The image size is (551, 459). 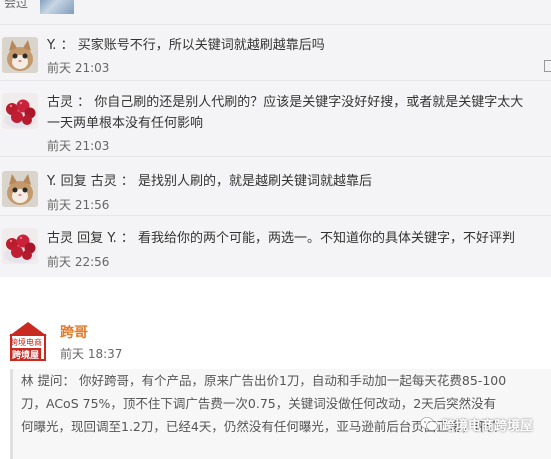 I want to click on reply-username: Y. ：, so click(x=60, y=45).